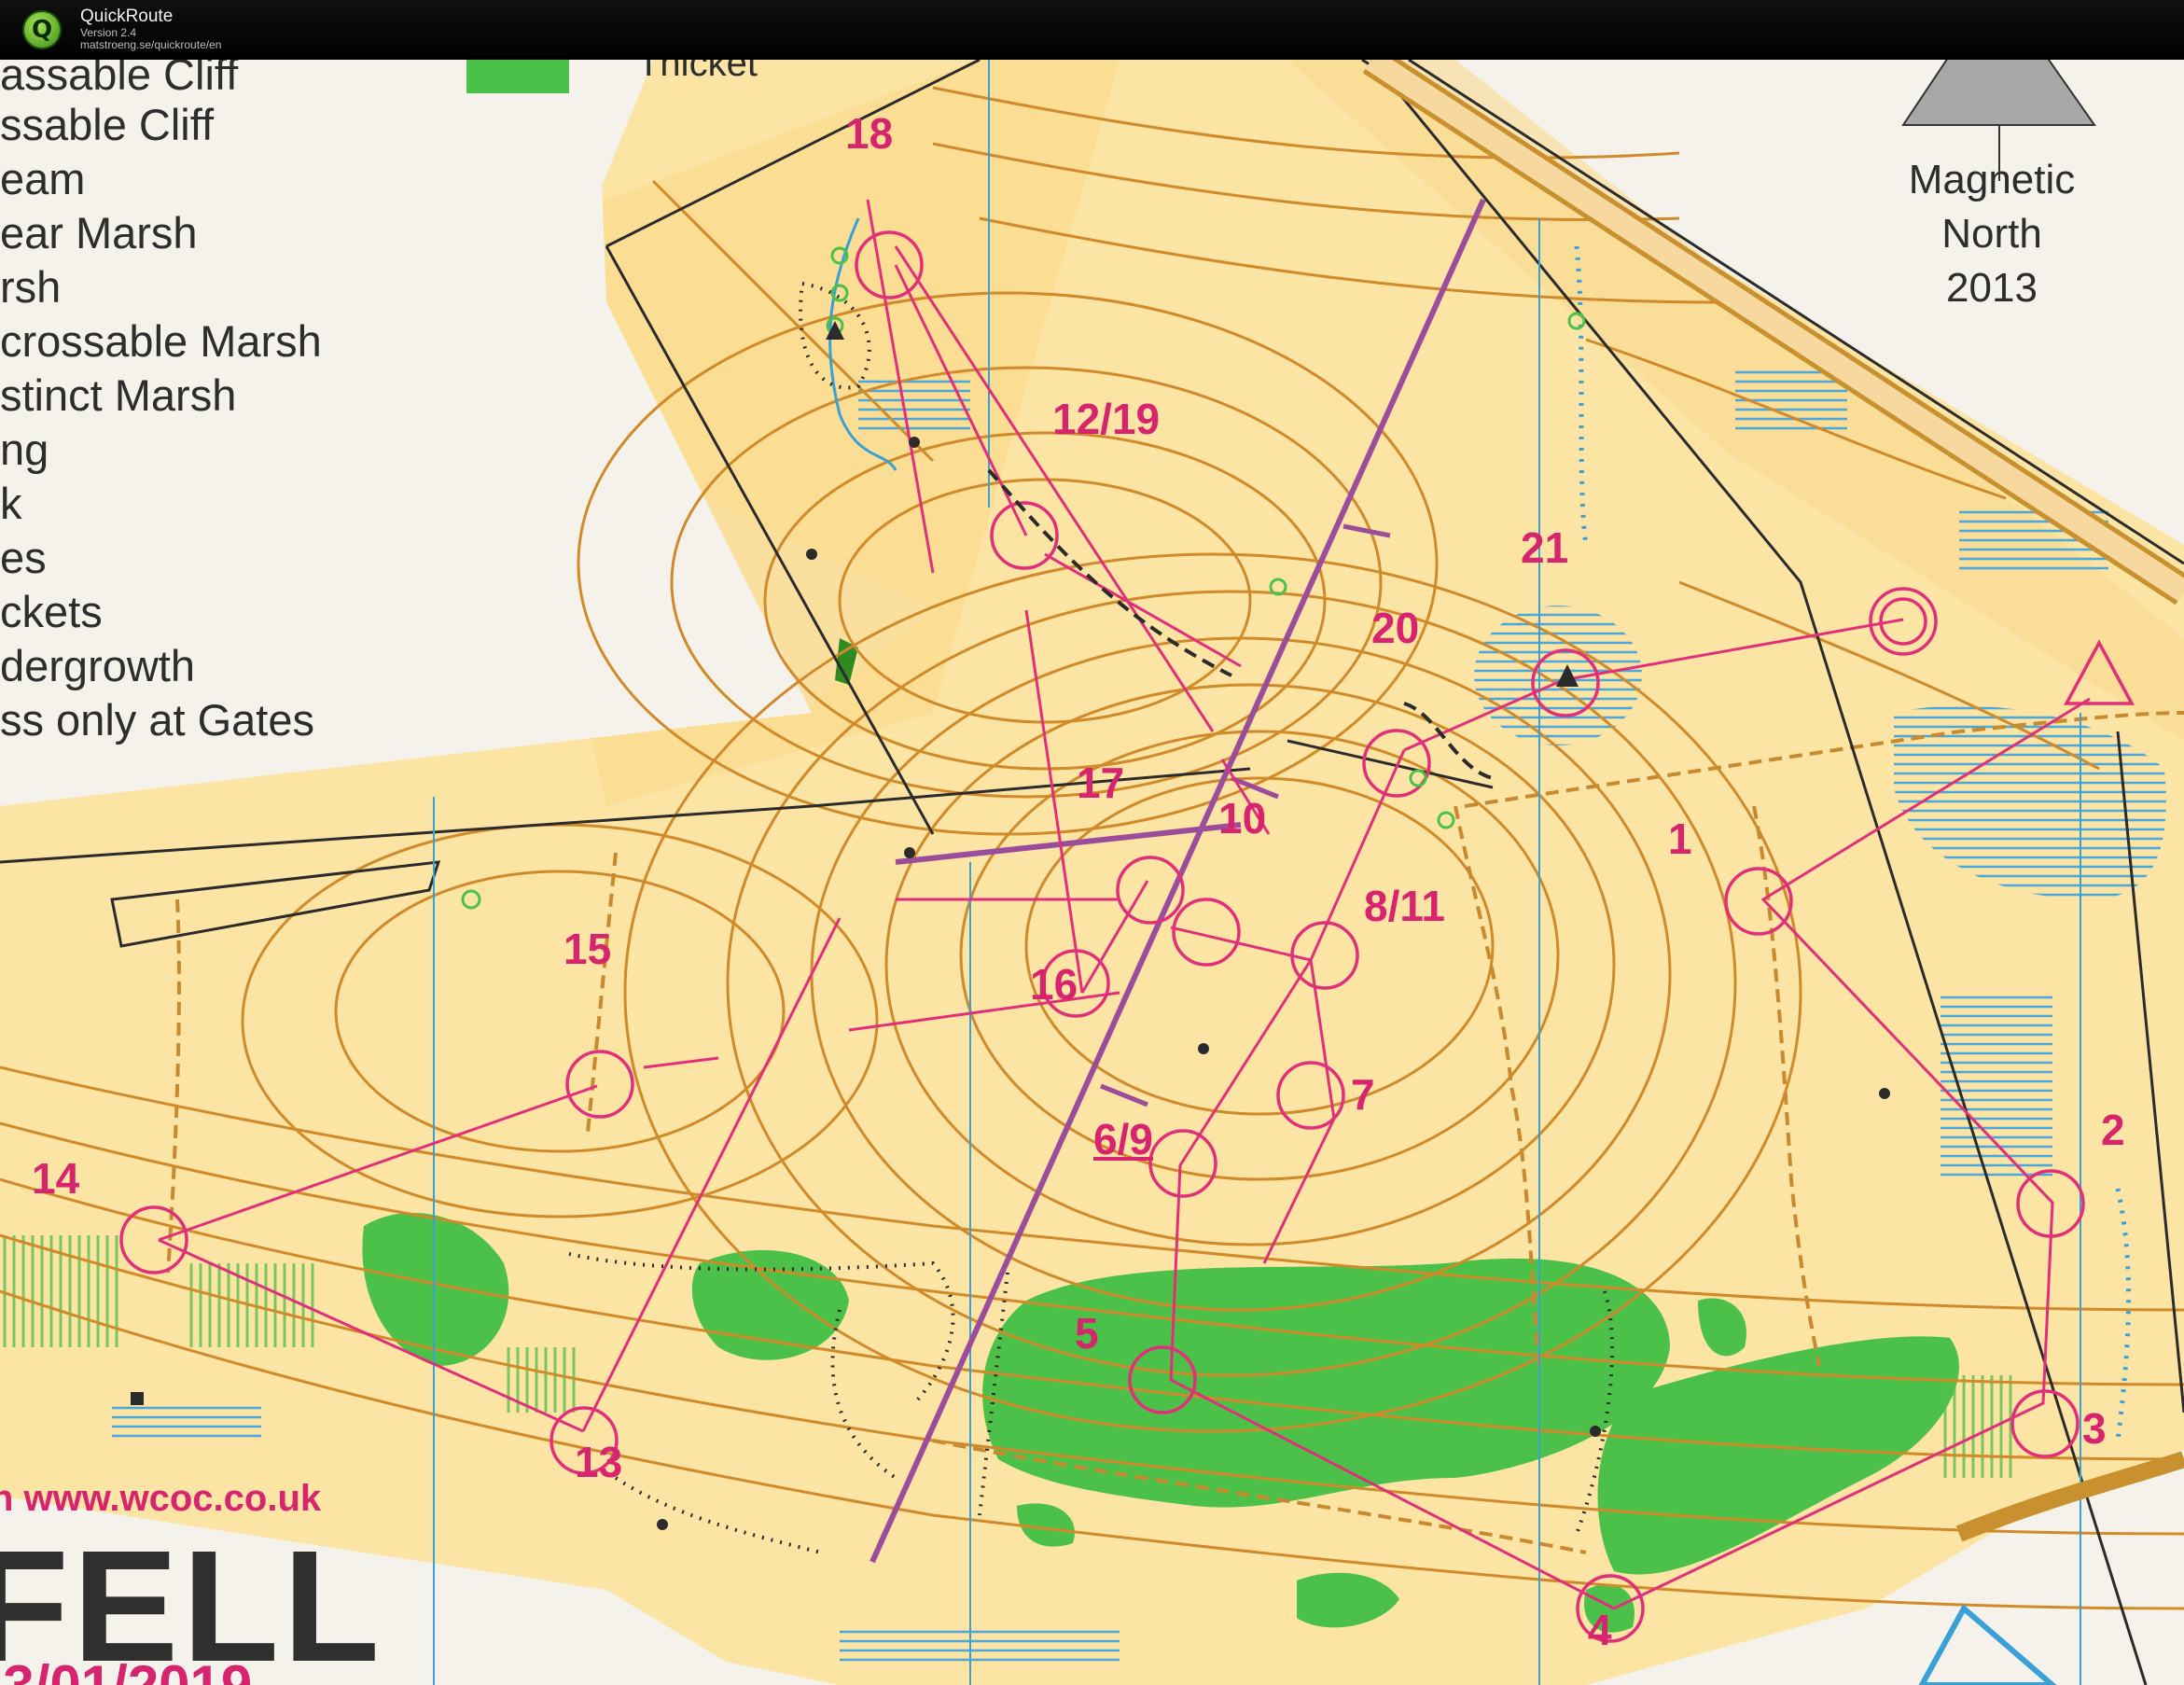 The image size is (2184, 1685). I want to click on control-label-3: 3, so click(2094, 1428).